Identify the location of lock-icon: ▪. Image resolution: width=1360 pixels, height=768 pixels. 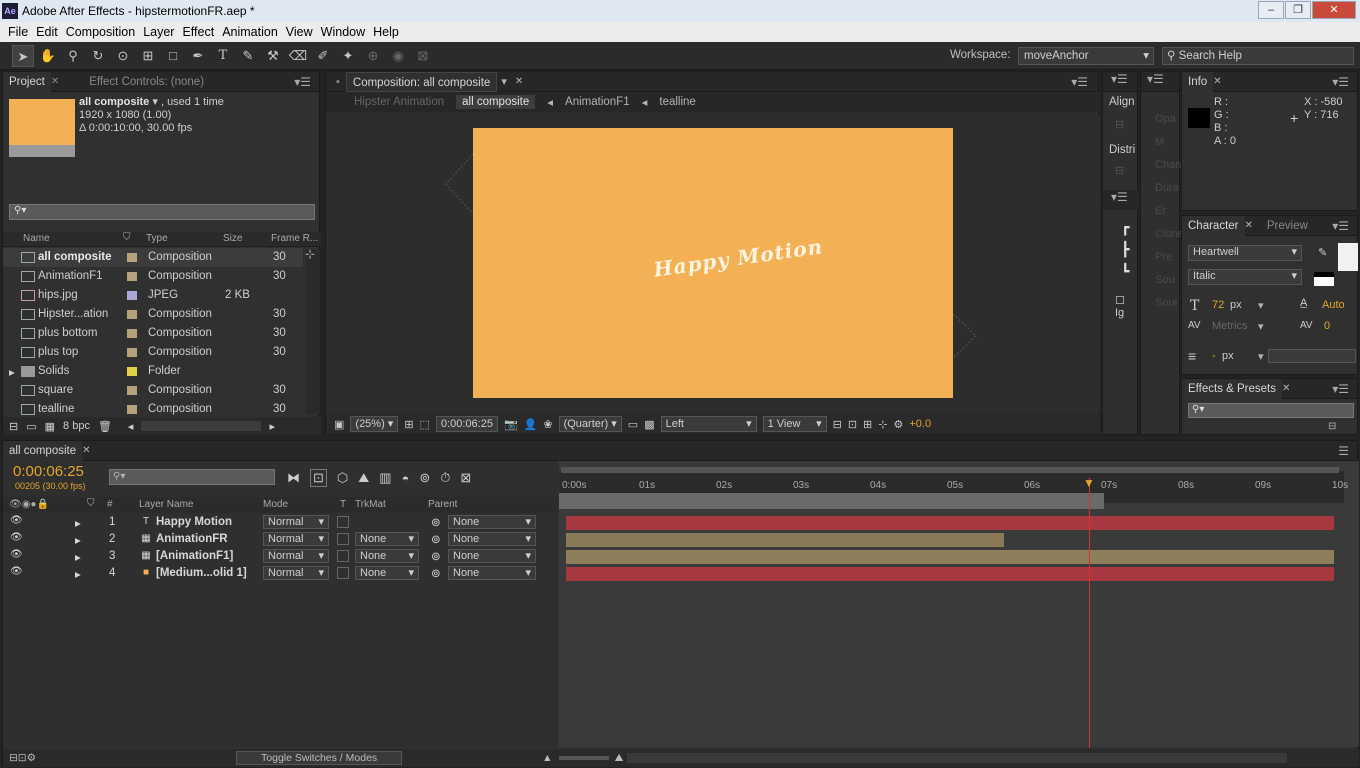
(338, 82).